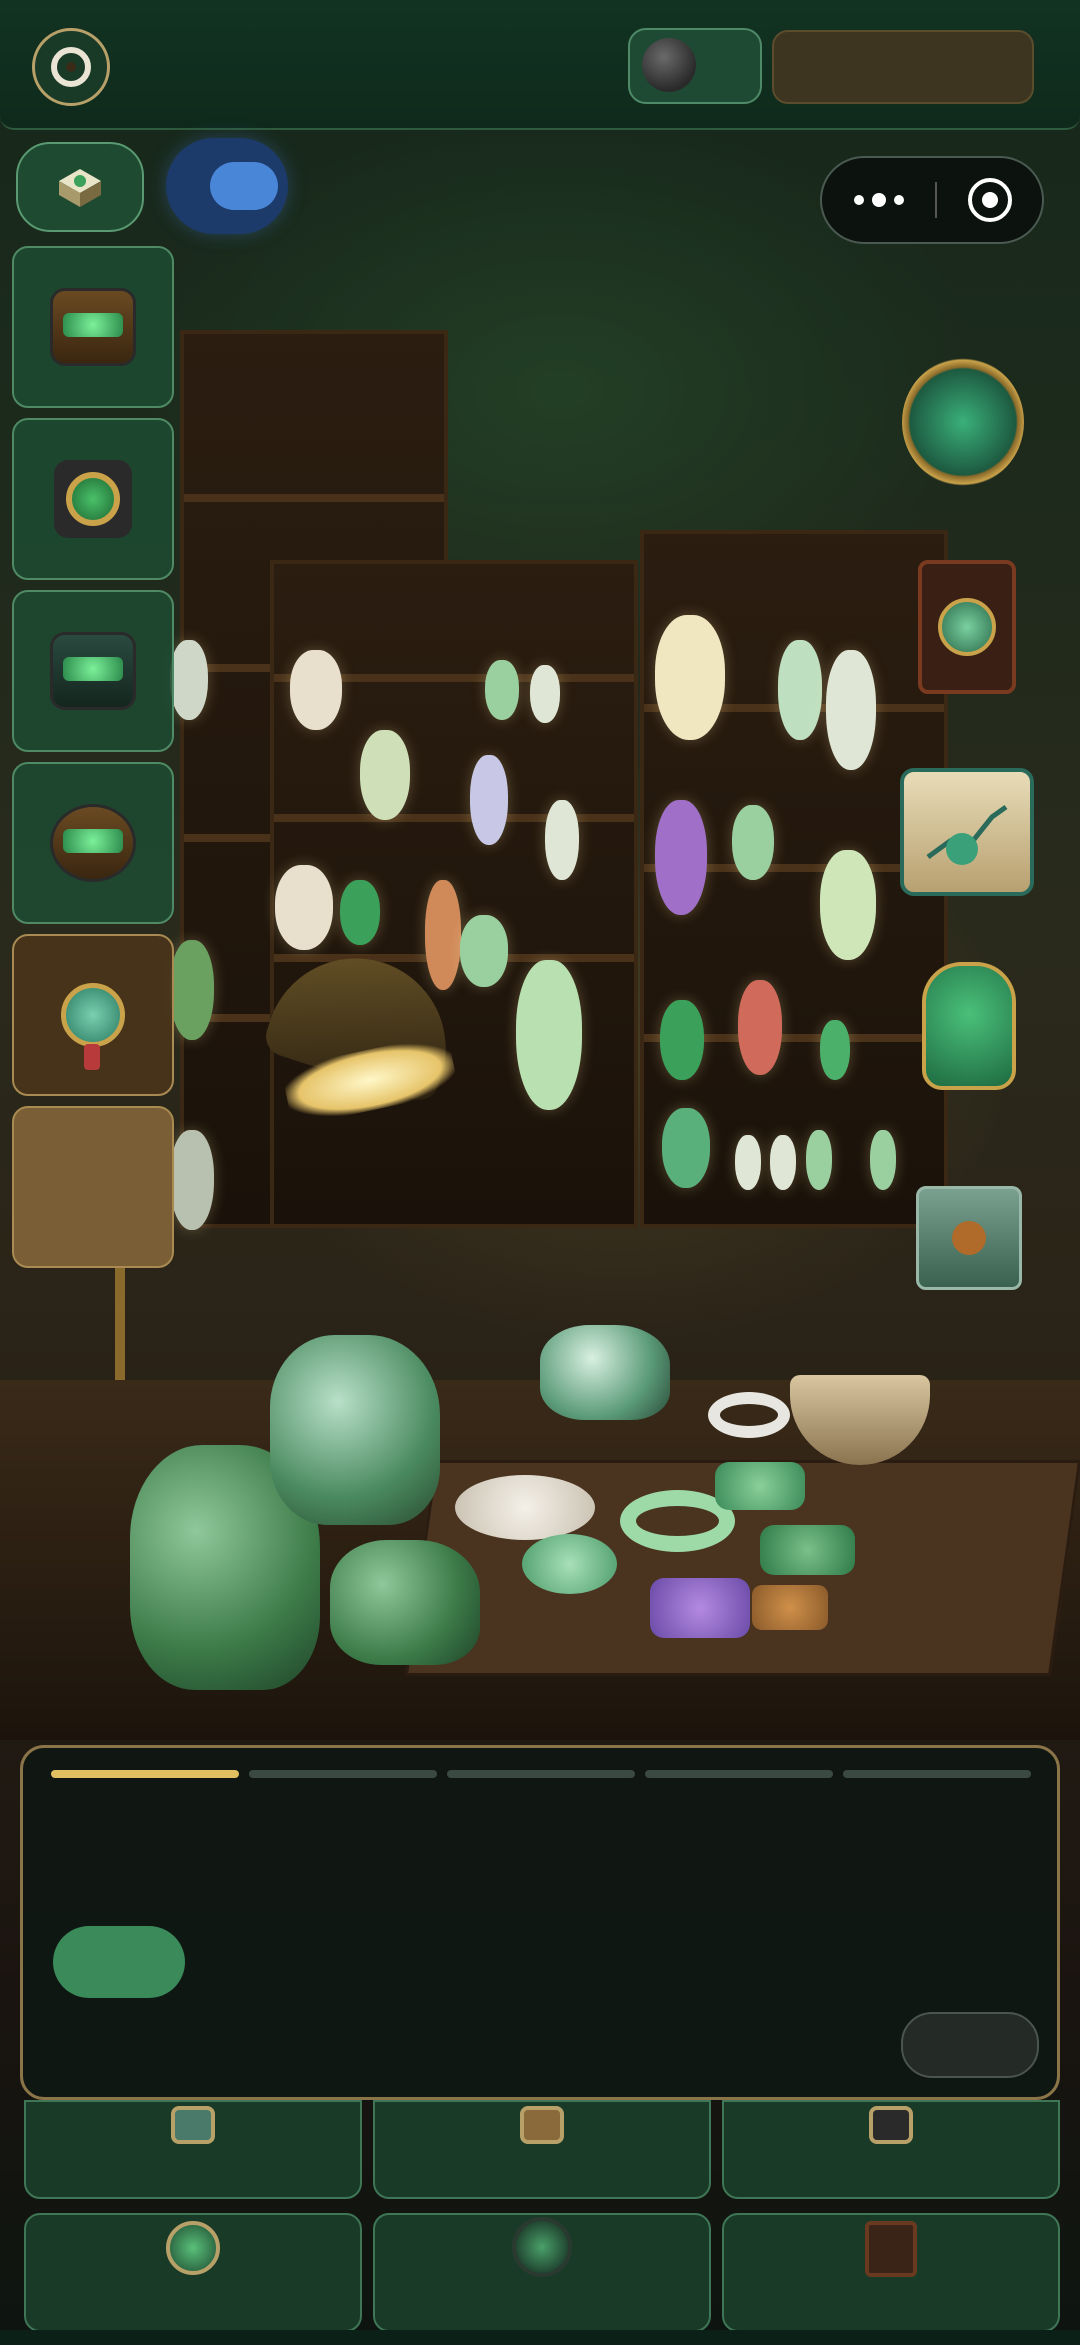  I want to click on lantern-icon, so click(891, 2249).